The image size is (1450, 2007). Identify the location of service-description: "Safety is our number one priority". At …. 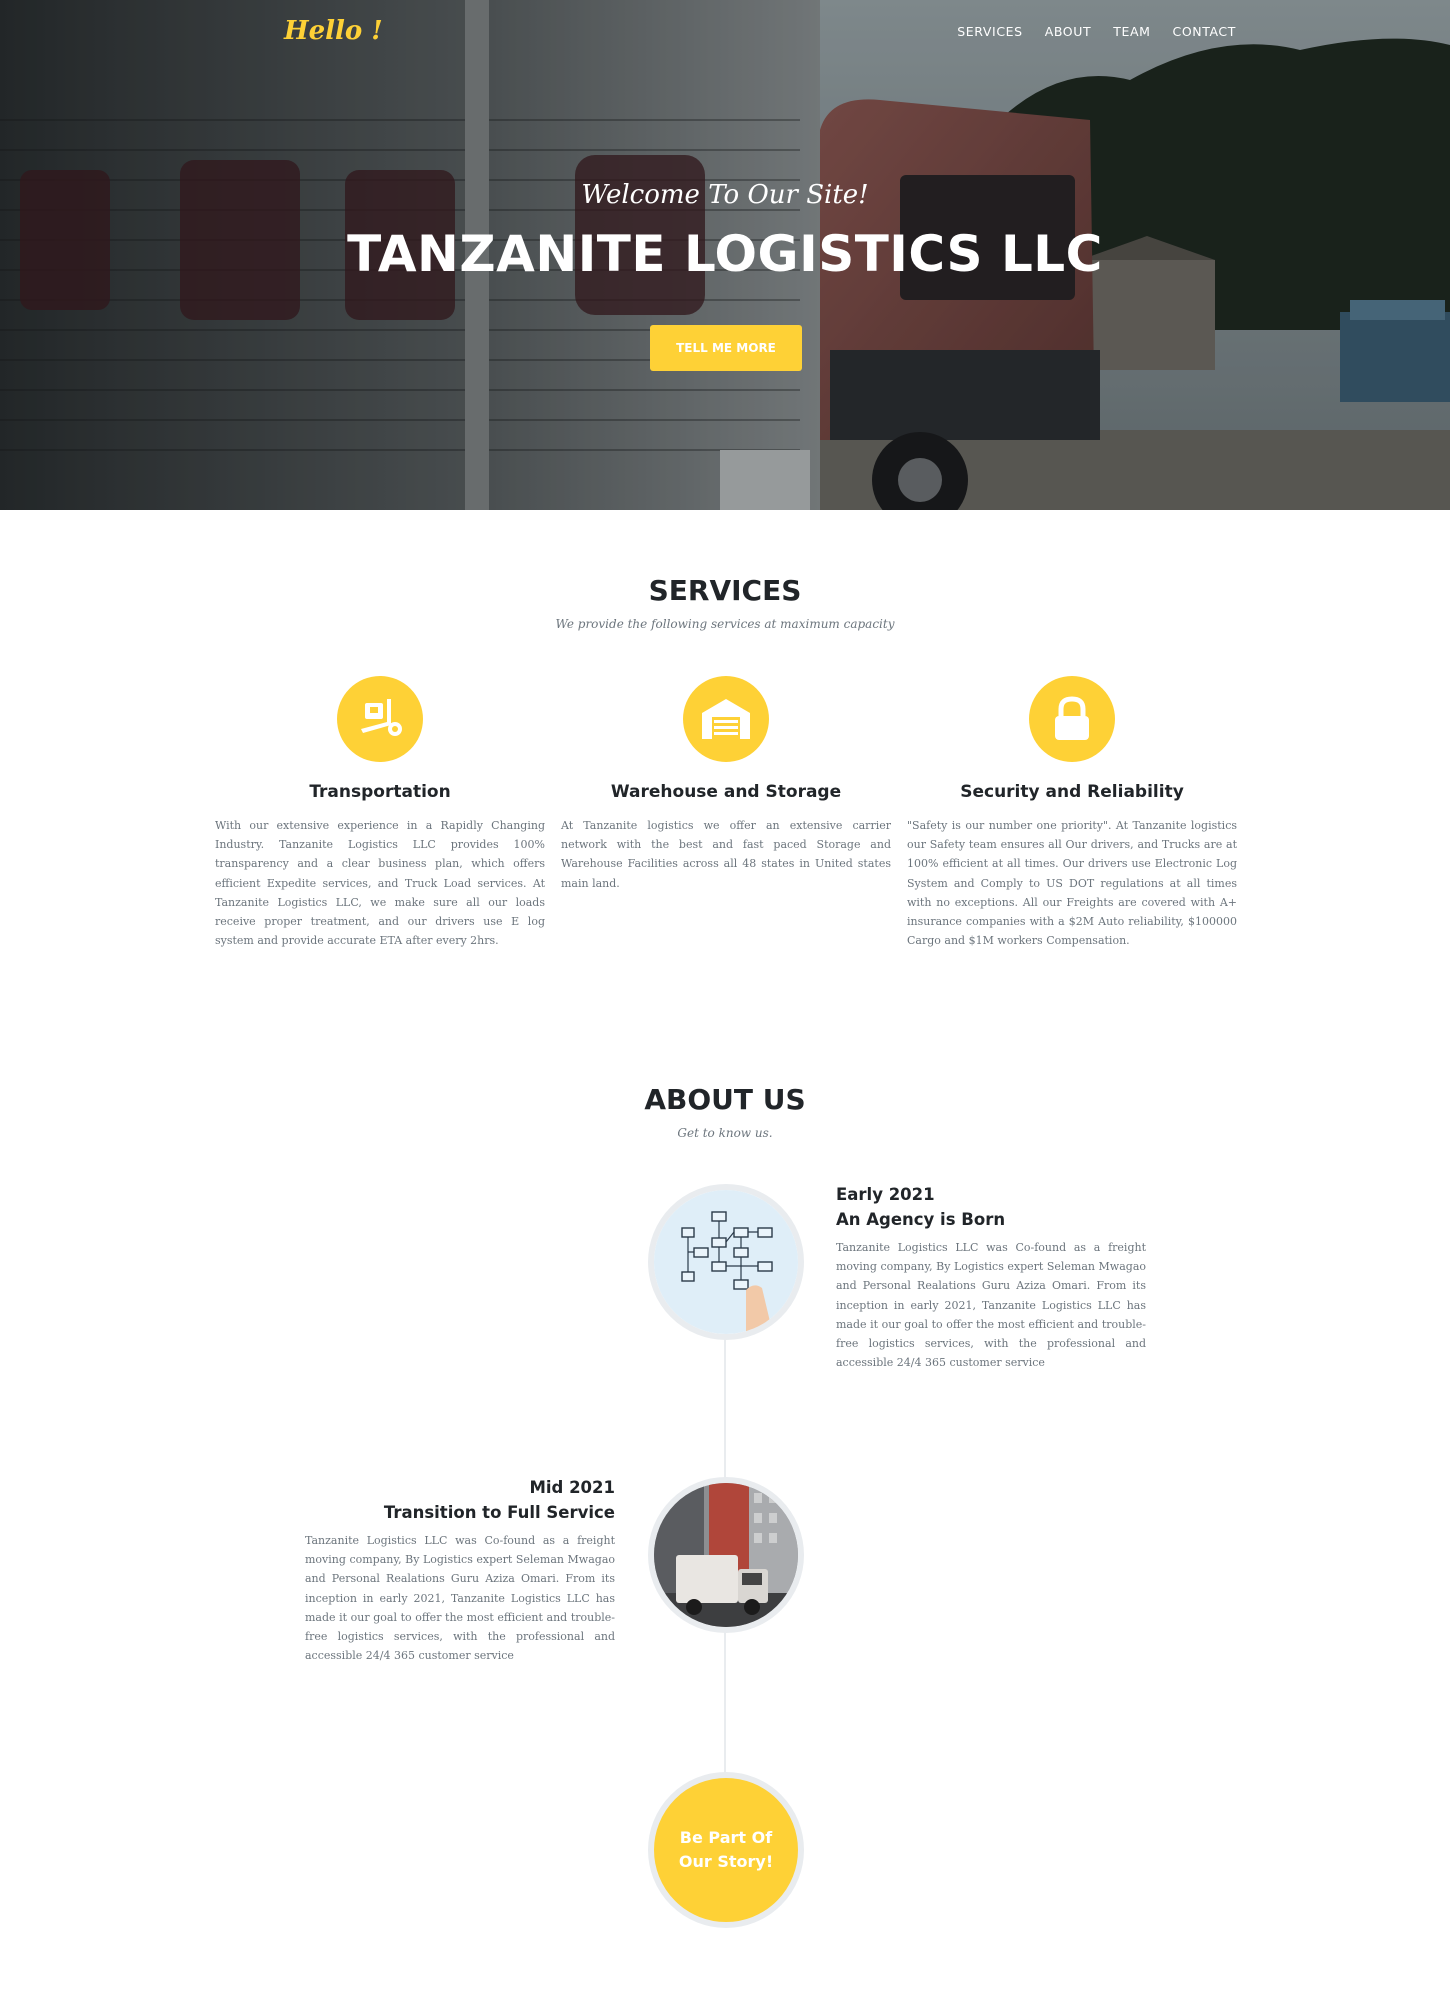
(1072, 883).